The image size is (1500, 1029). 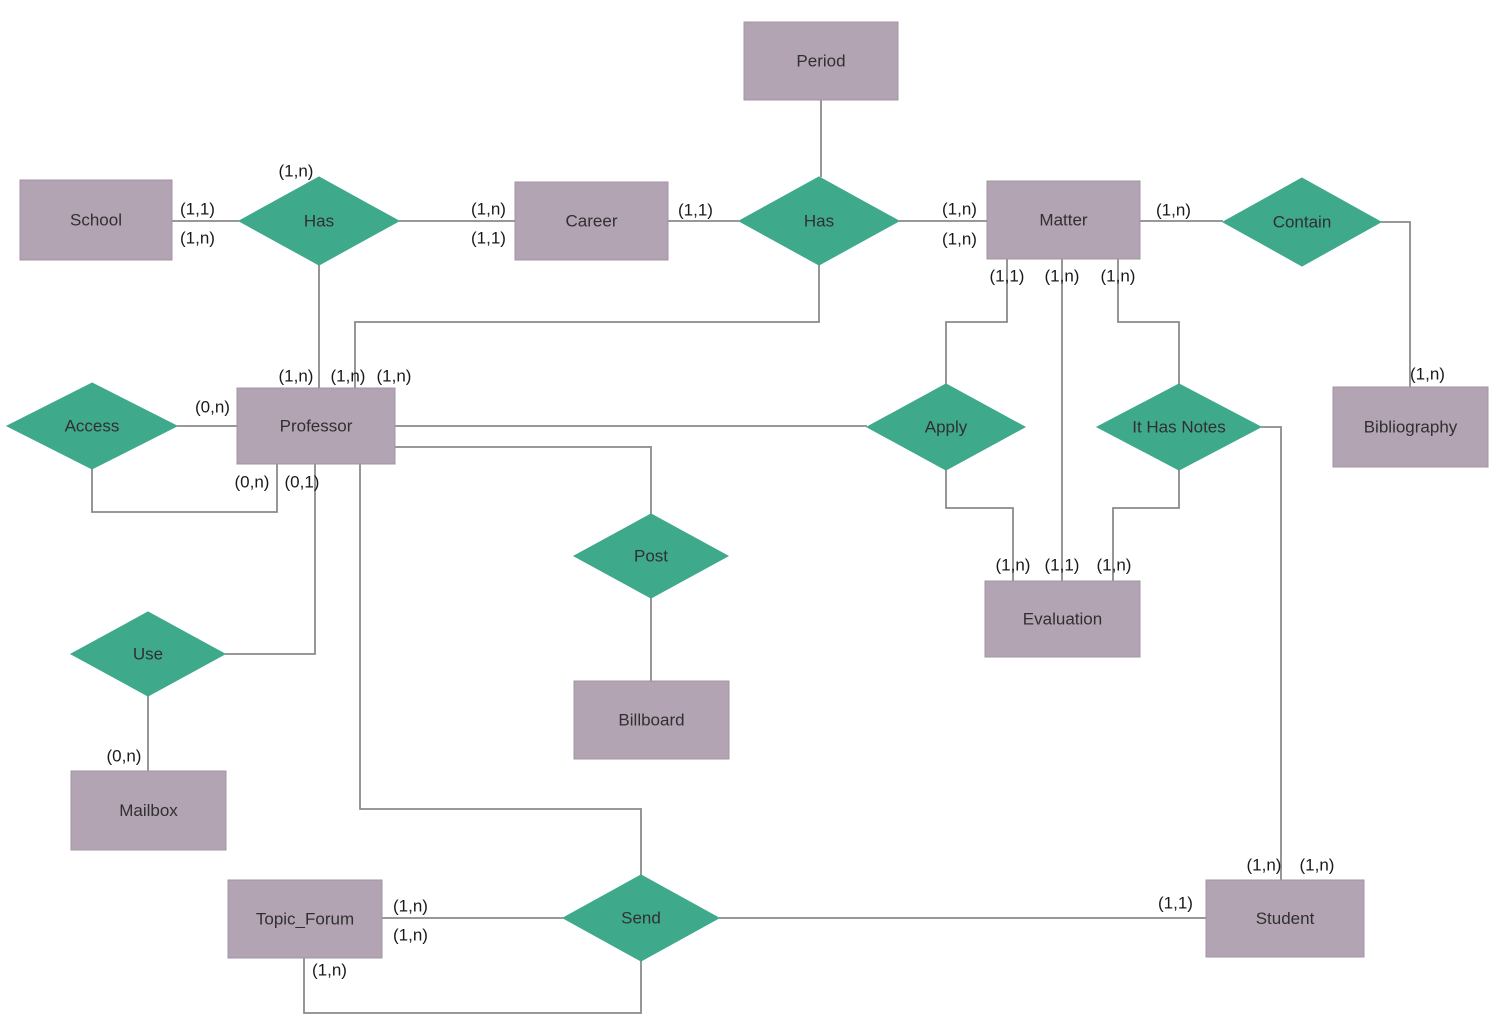 What do you see at coordinates (197, 237) in the screenshot?
I see `cardinality-label-c3: (1,n)` at bounding box center [197, 237].